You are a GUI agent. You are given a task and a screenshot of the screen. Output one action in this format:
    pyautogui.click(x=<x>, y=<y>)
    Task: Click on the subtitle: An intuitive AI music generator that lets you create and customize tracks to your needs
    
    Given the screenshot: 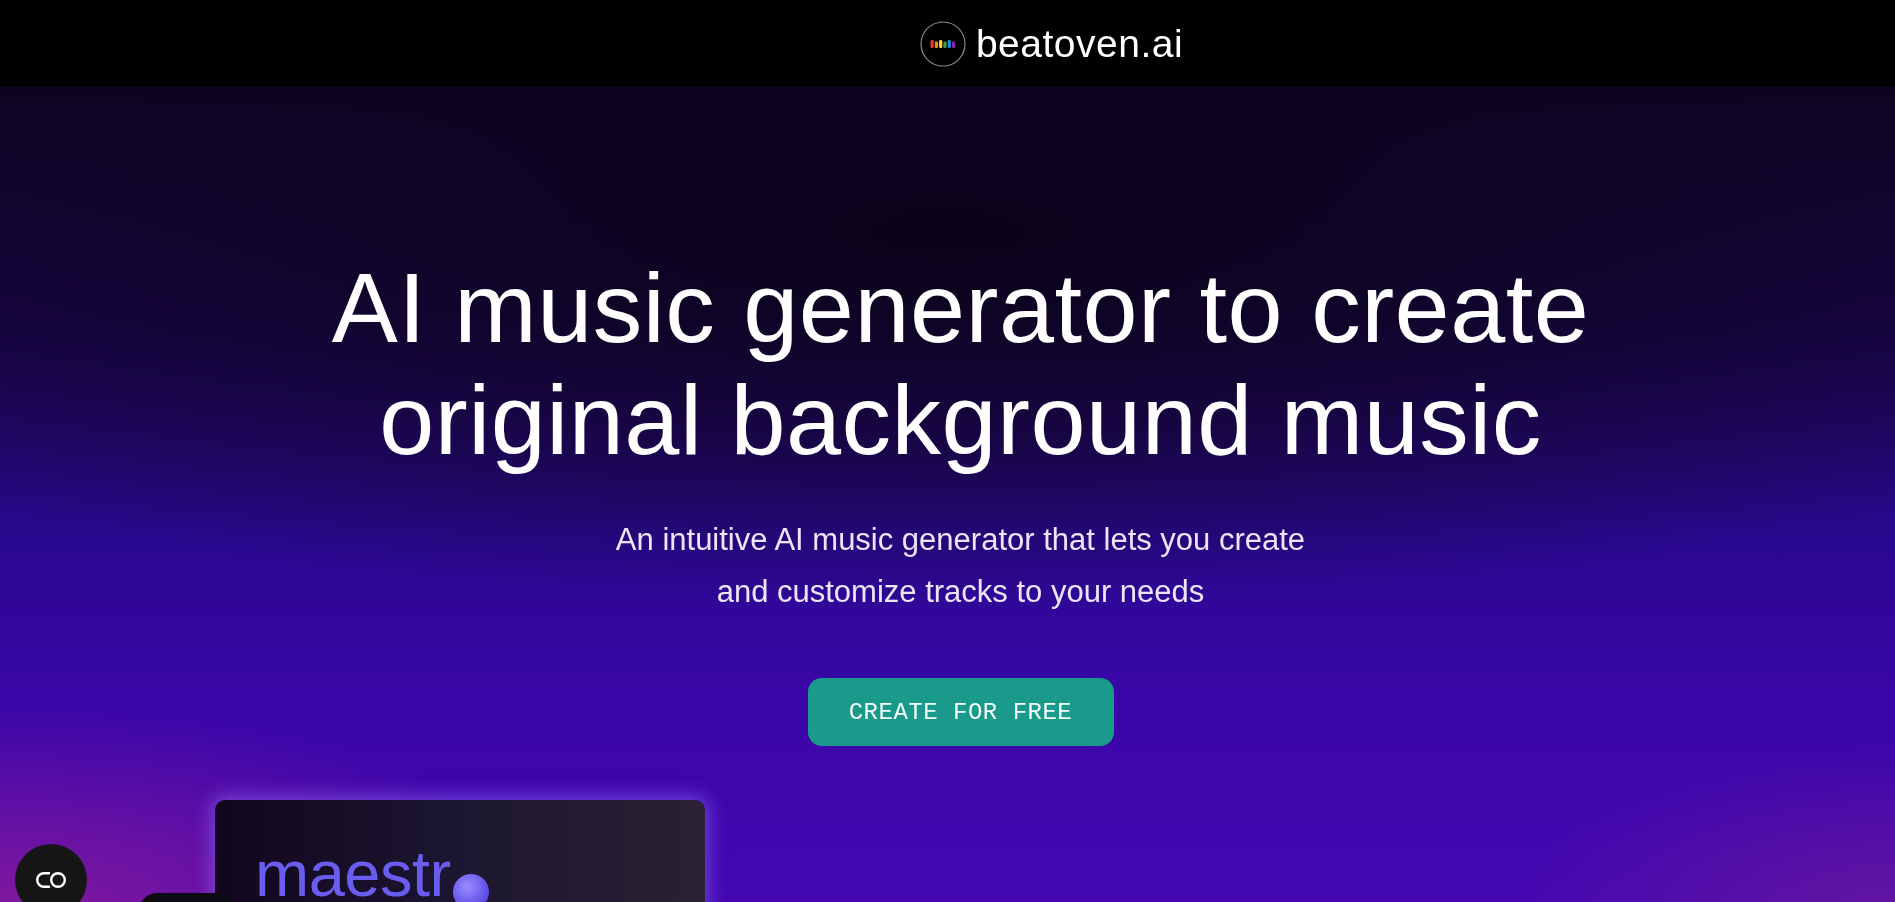 What is the action you would take?
    pyautogui.click(x=960, y=566)
    